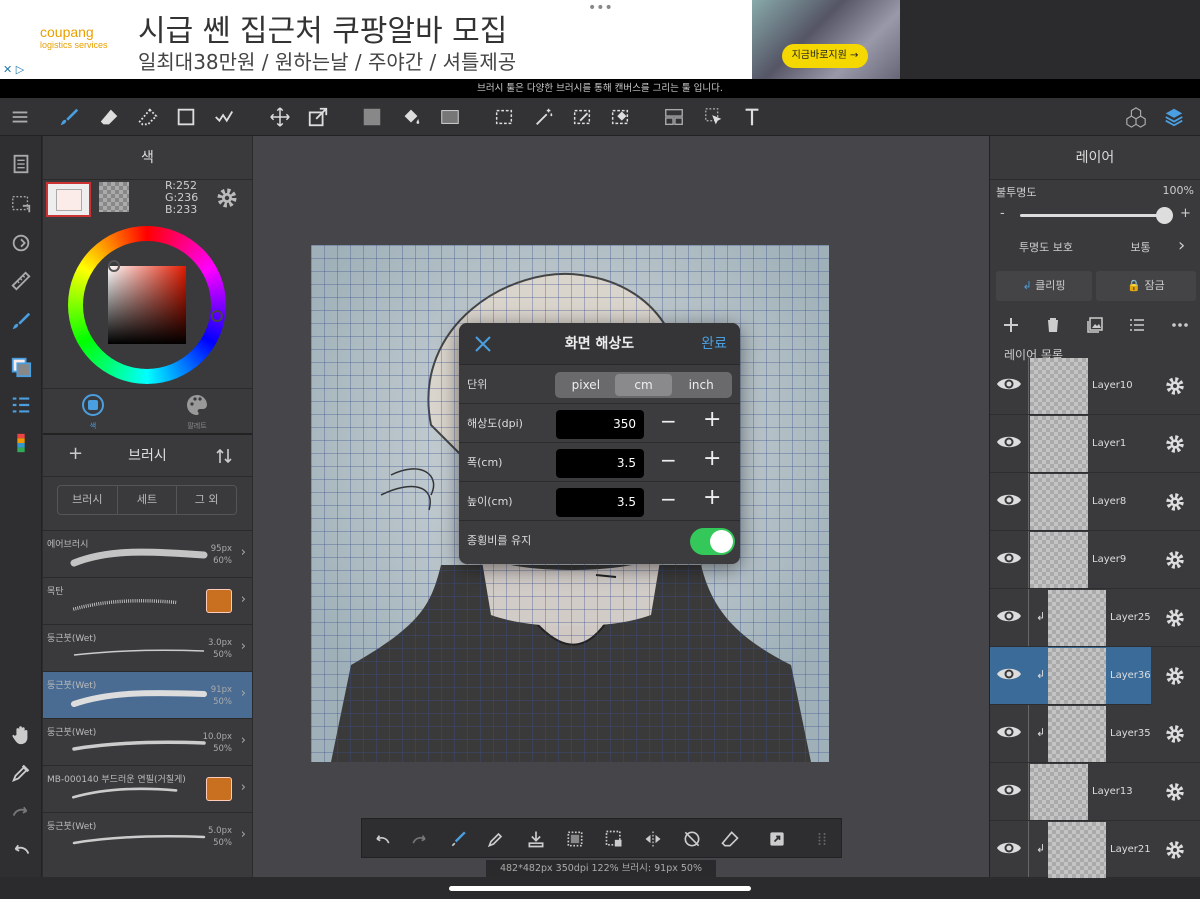 The height and width of the screenshot is (899, 1200). Describe the element at coordinates (21, 405) in the screenshot. I see `brush-list-icon` at that location.